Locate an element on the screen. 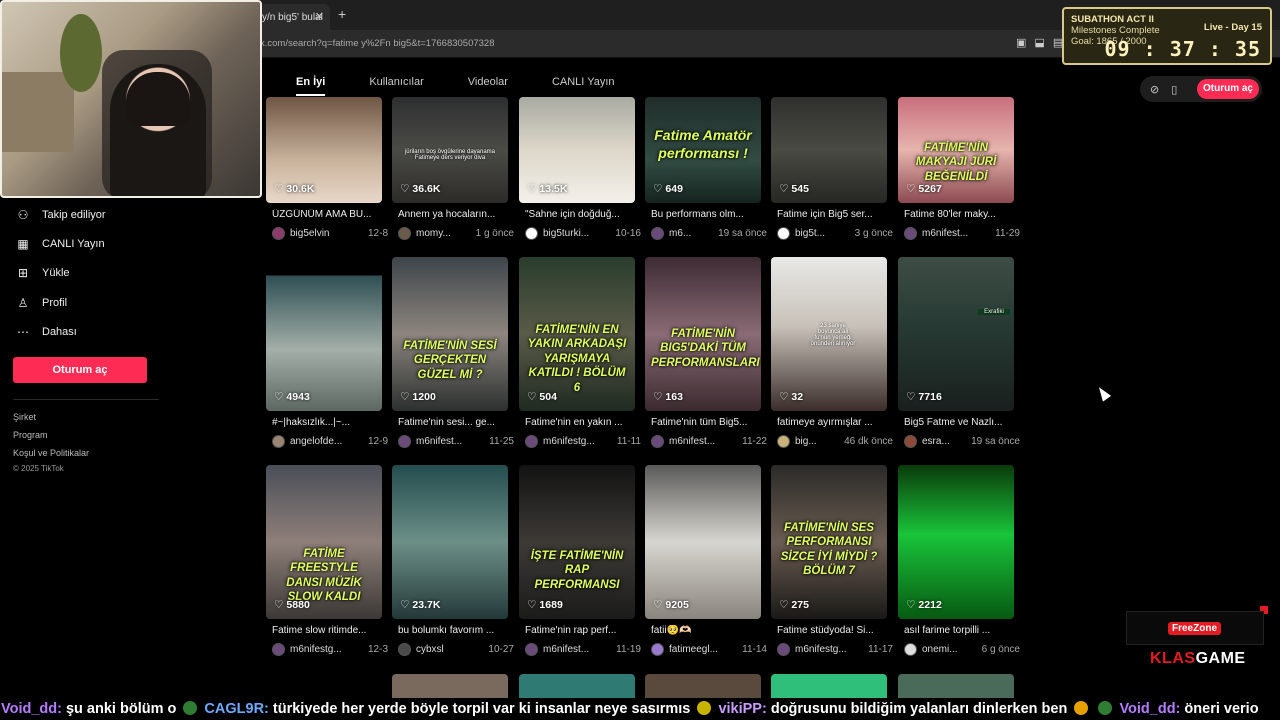  header-login-button: Oturum aç is located at coordinates (1227, 89).